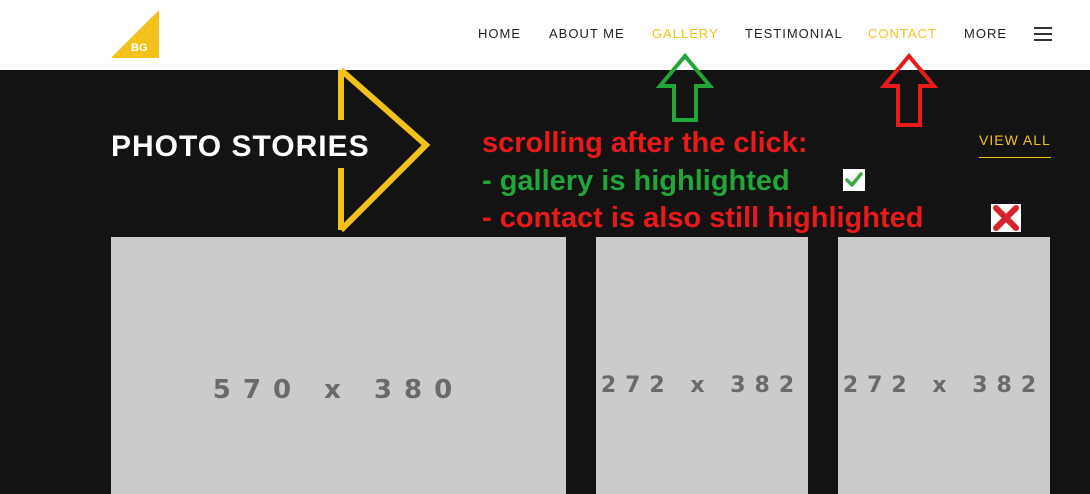  I want to click on photo-label-3: 272 x 382, so click(944, 385).